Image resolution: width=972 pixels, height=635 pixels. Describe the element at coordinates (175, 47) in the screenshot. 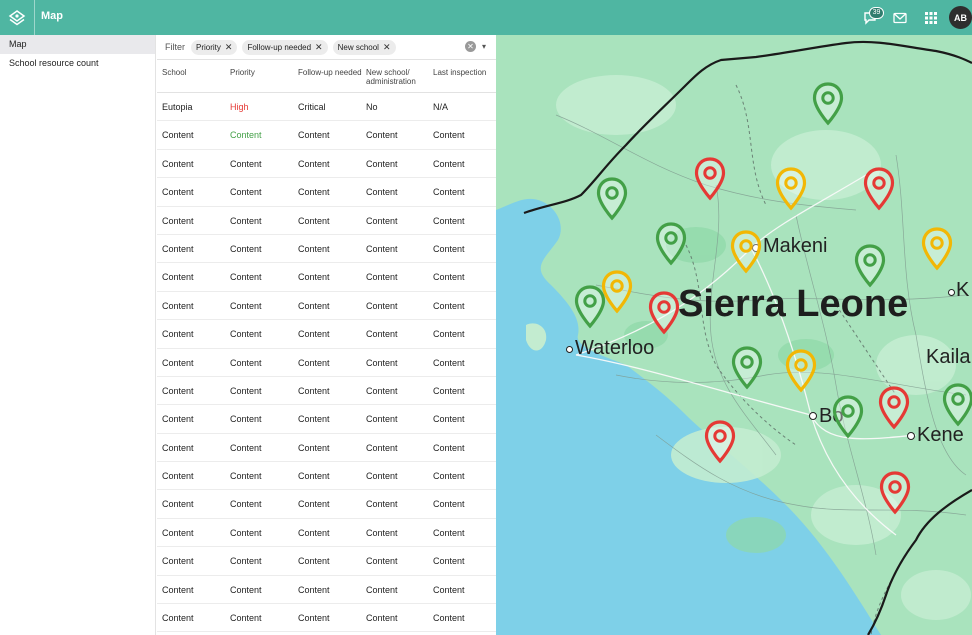

I see `filter-label: Filter` at that location.